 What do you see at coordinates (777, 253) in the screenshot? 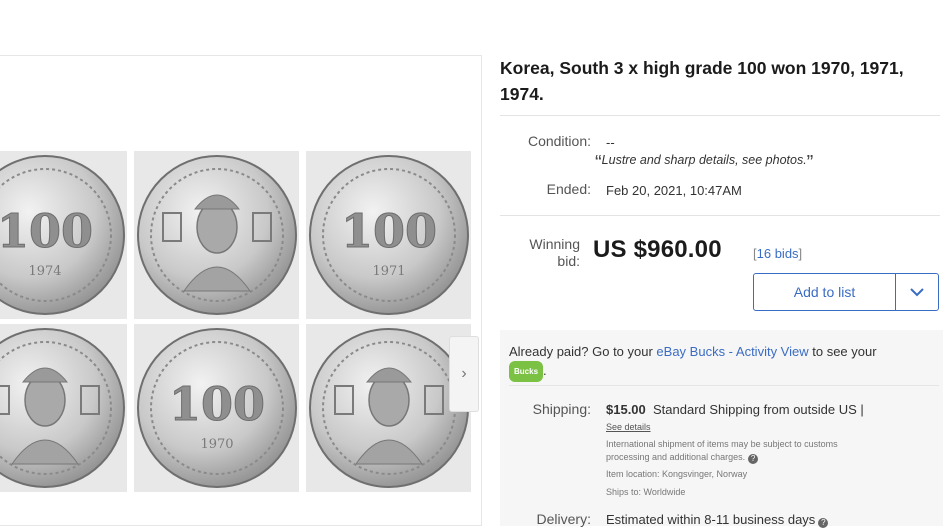
I see `bid-count-link: [16 bids]` at bounding box center [777, 253].